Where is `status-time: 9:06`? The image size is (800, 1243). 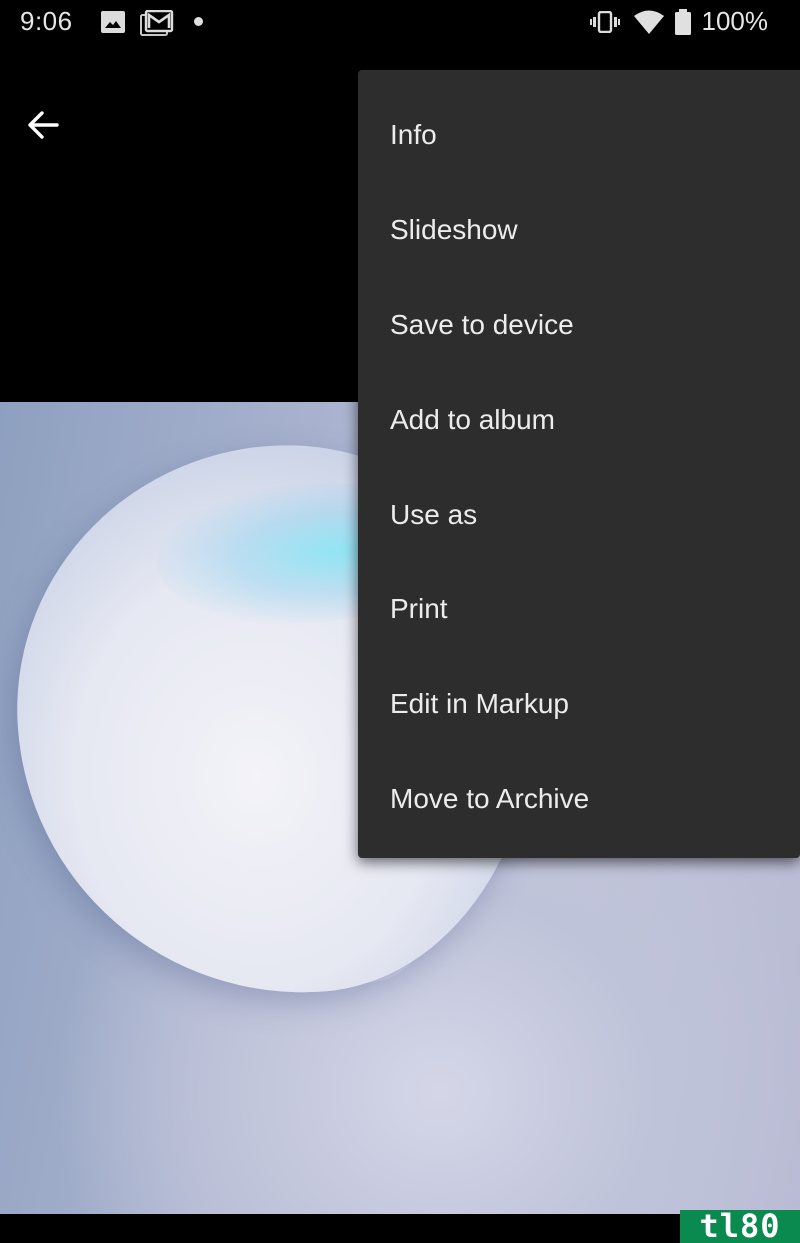
status-time: 9:06 is located at coordinates (46, 21).